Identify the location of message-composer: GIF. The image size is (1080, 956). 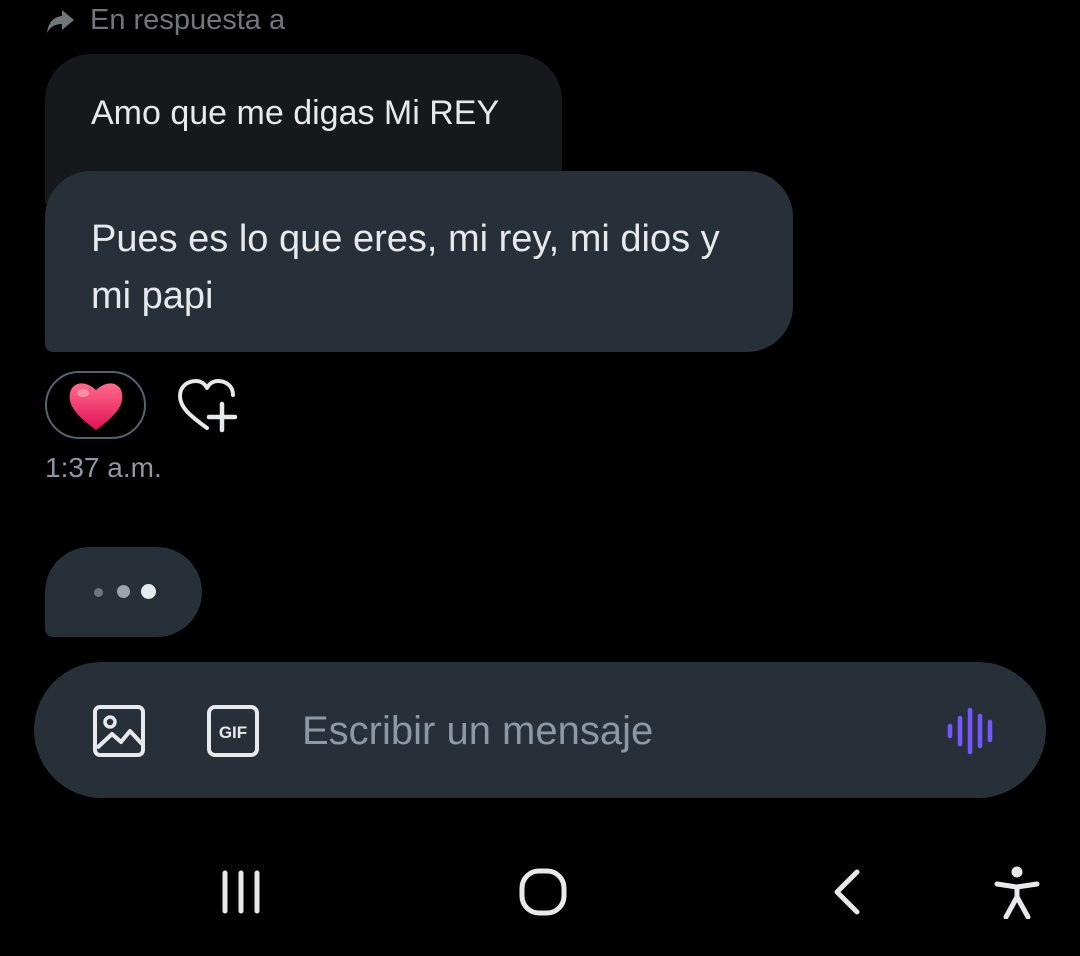
(540, 730).